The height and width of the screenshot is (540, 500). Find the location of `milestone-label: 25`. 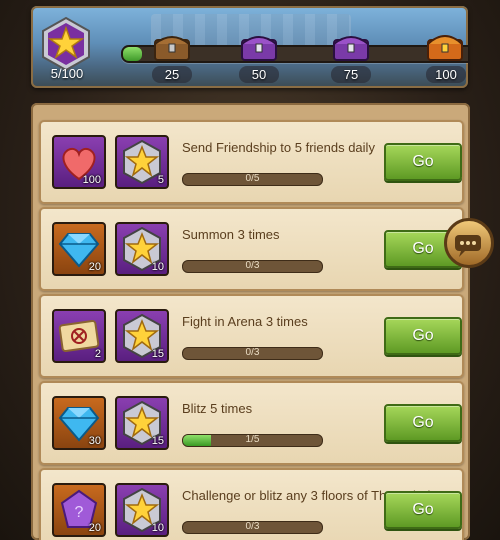

milestone-label: 25 is located at coordinates (172, 74).